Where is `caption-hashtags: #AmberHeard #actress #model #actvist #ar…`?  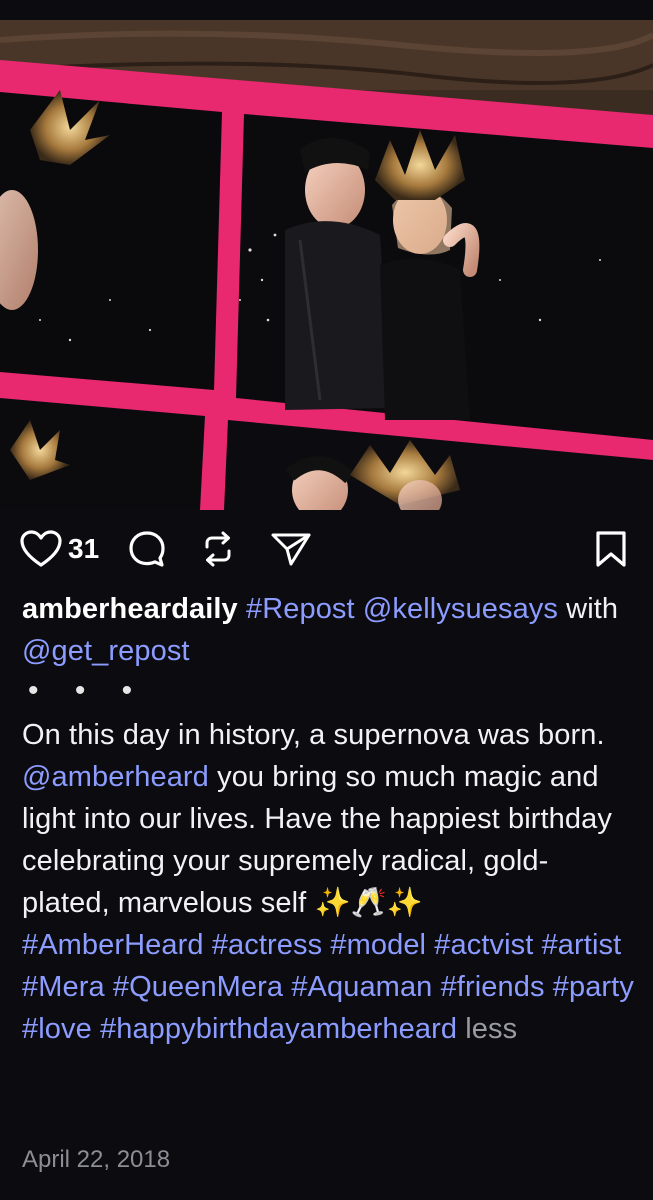 caption-hashtags: #AmberHeard #actress #model #actvist #ar… is located at coordinates (328, 987).